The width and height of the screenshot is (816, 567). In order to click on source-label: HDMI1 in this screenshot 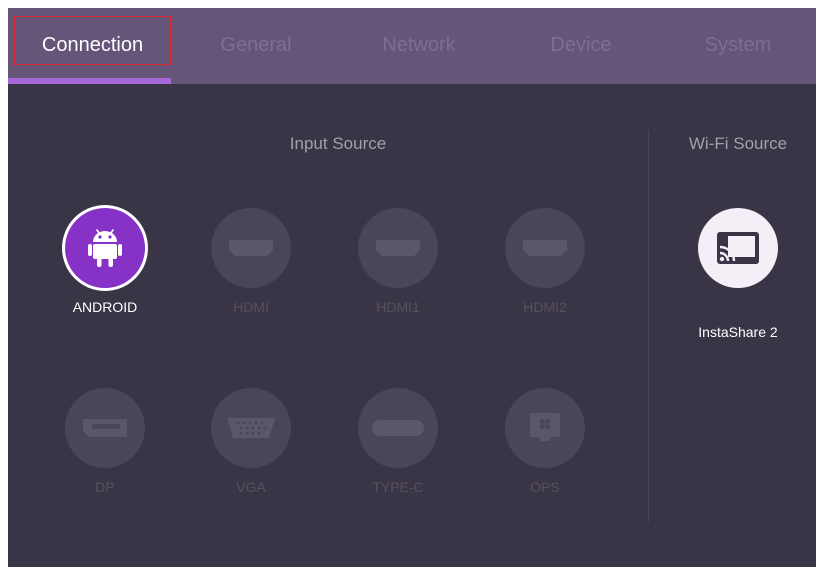, I will do `click(398, 307)`.